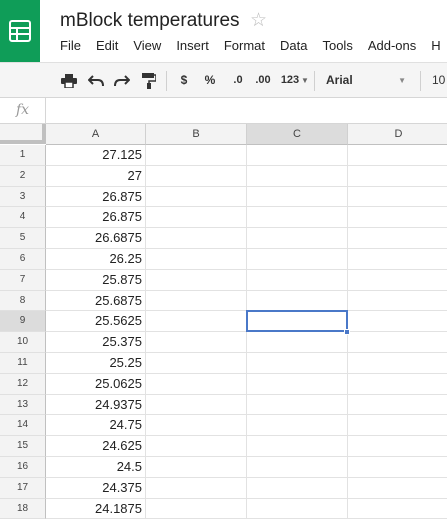 This screenshot has height=521, width=447. I want to click on row-header: 14, so click(23, 426).